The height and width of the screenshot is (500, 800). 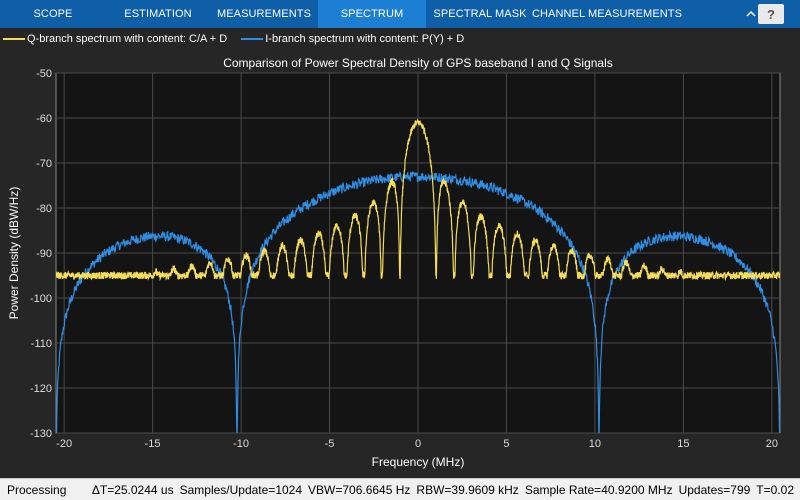 I want to click on legend-label-i-branch: I-branch spectrum with content: P(Y) + D, so click(x=365, y=39).